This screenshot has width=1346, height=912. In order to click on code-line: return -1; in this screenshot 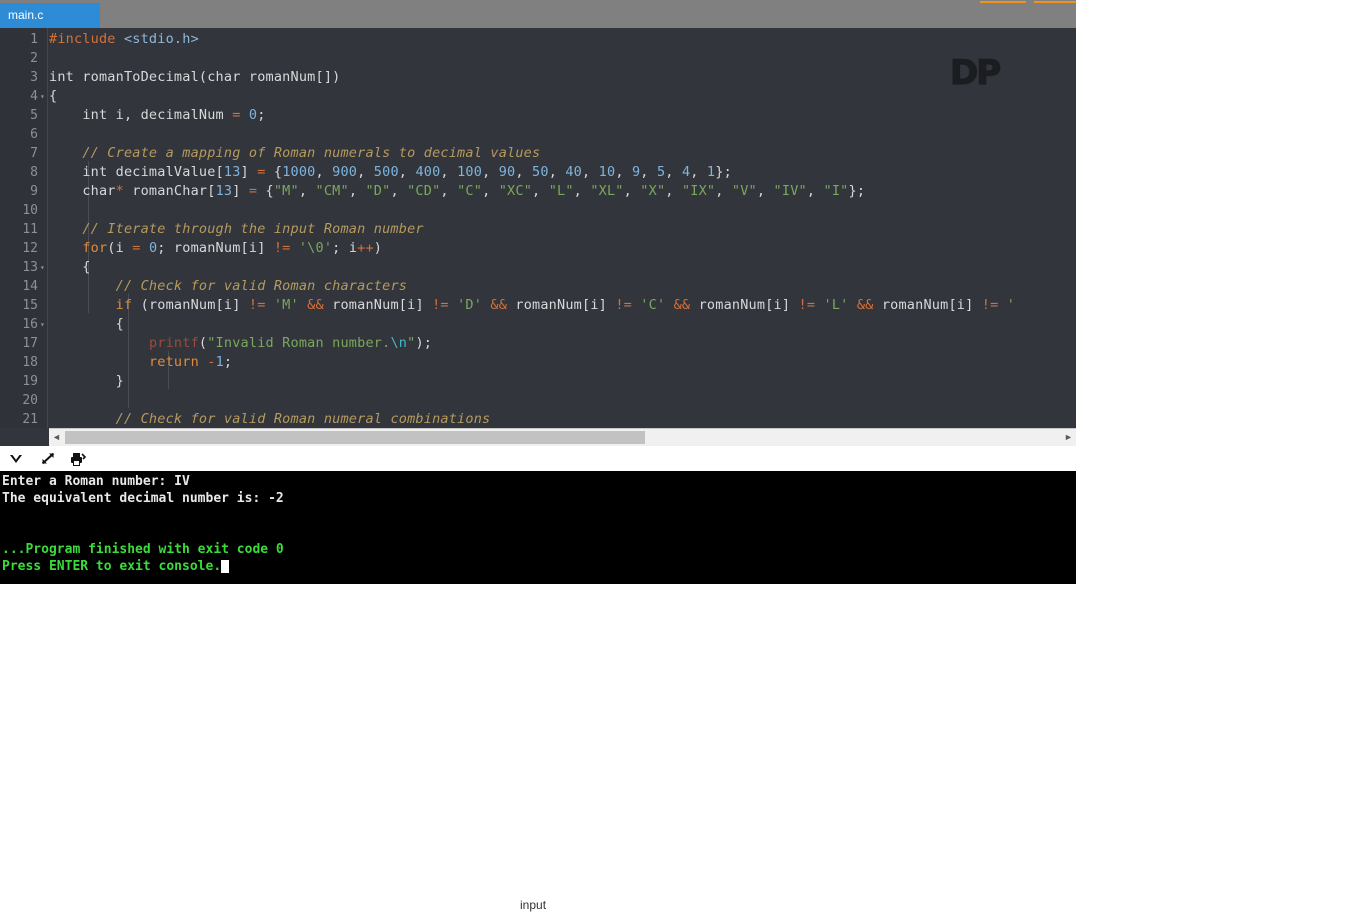, I will do `click(190, 362)`.